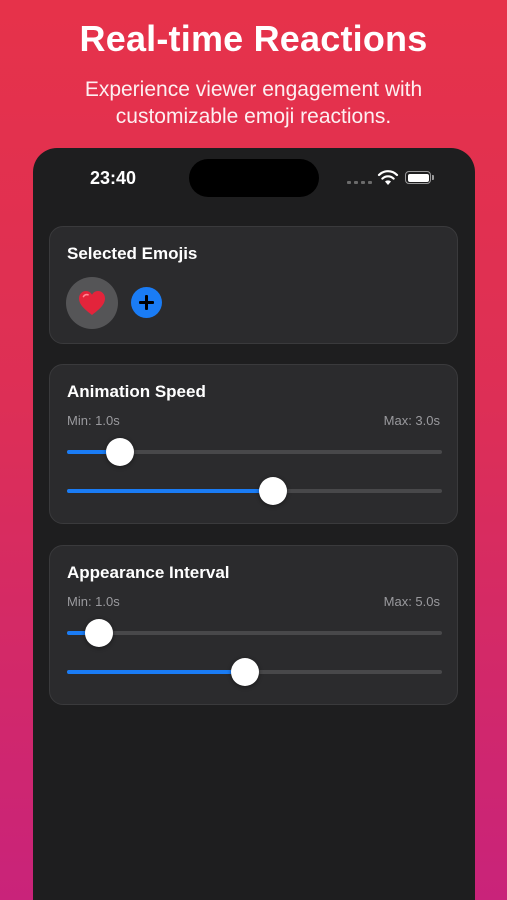 The width and height of the screenshot is (507, 900). Describe the element at coordinates (146, 302) in the screenshot. I see `add-emoji-button` at that location.